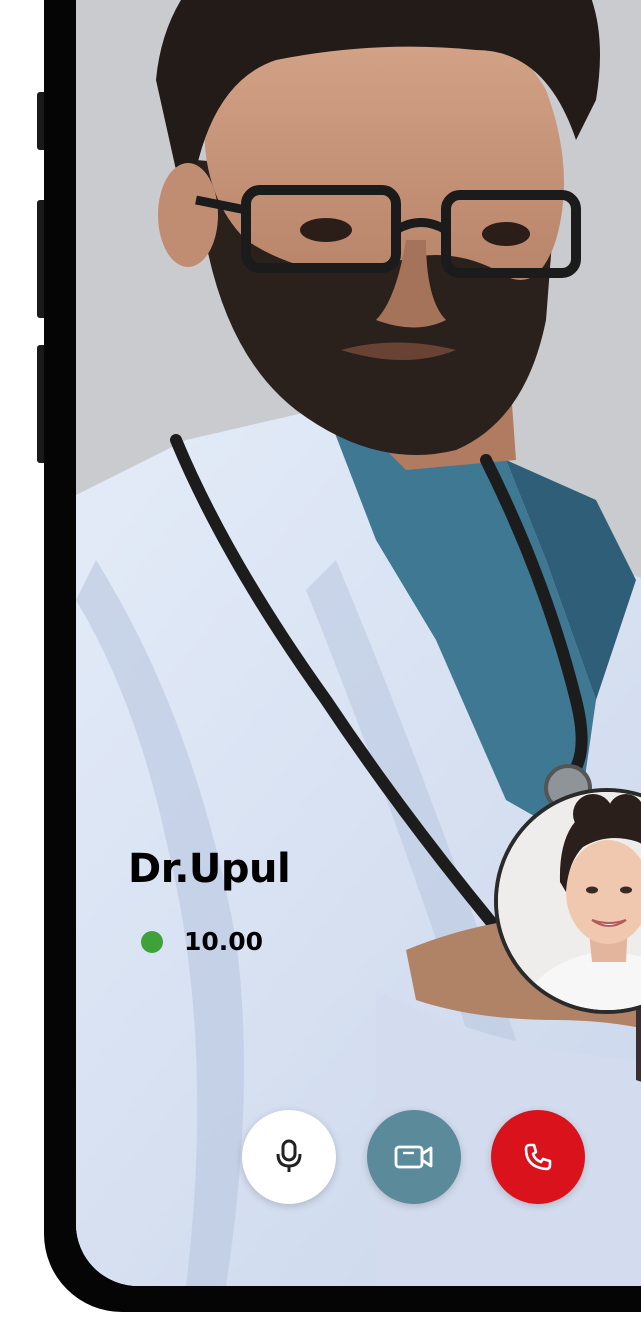 The image size is (641, 1322). I want to click on phone-icon, so click(538, 1157).